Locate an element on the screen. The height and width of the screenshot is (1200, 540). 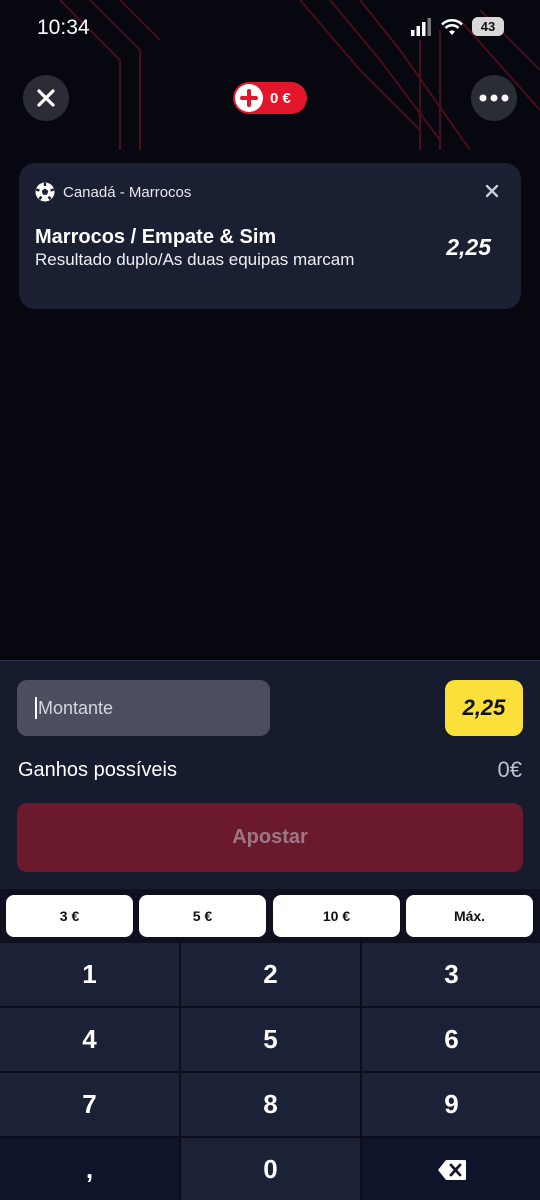
place-bet-button: Apostar is located at coordinates (270, 837).